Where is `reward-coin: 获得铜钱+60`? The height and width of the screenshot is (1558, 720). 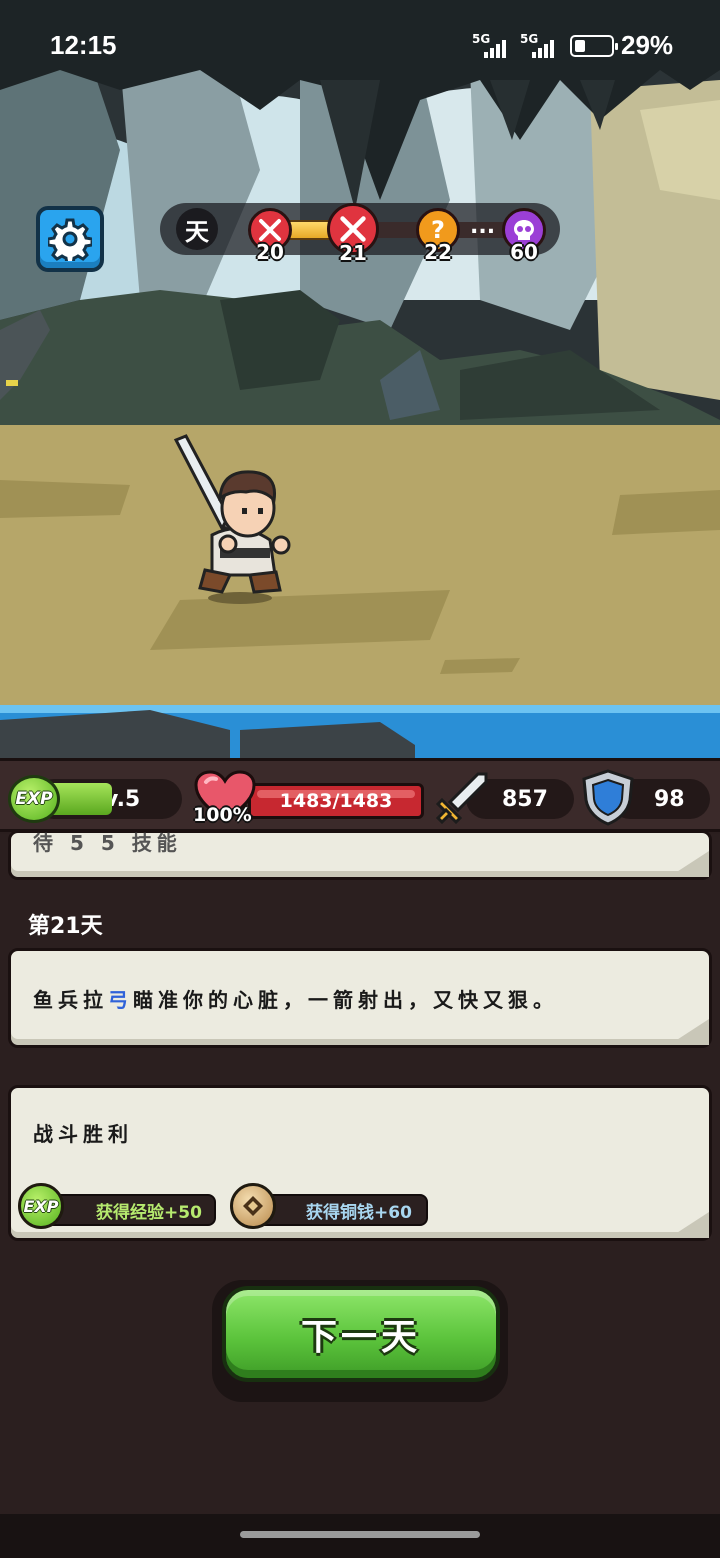
reward-coin: 获得铜钱+60 is located at coordinates (340, 1210).